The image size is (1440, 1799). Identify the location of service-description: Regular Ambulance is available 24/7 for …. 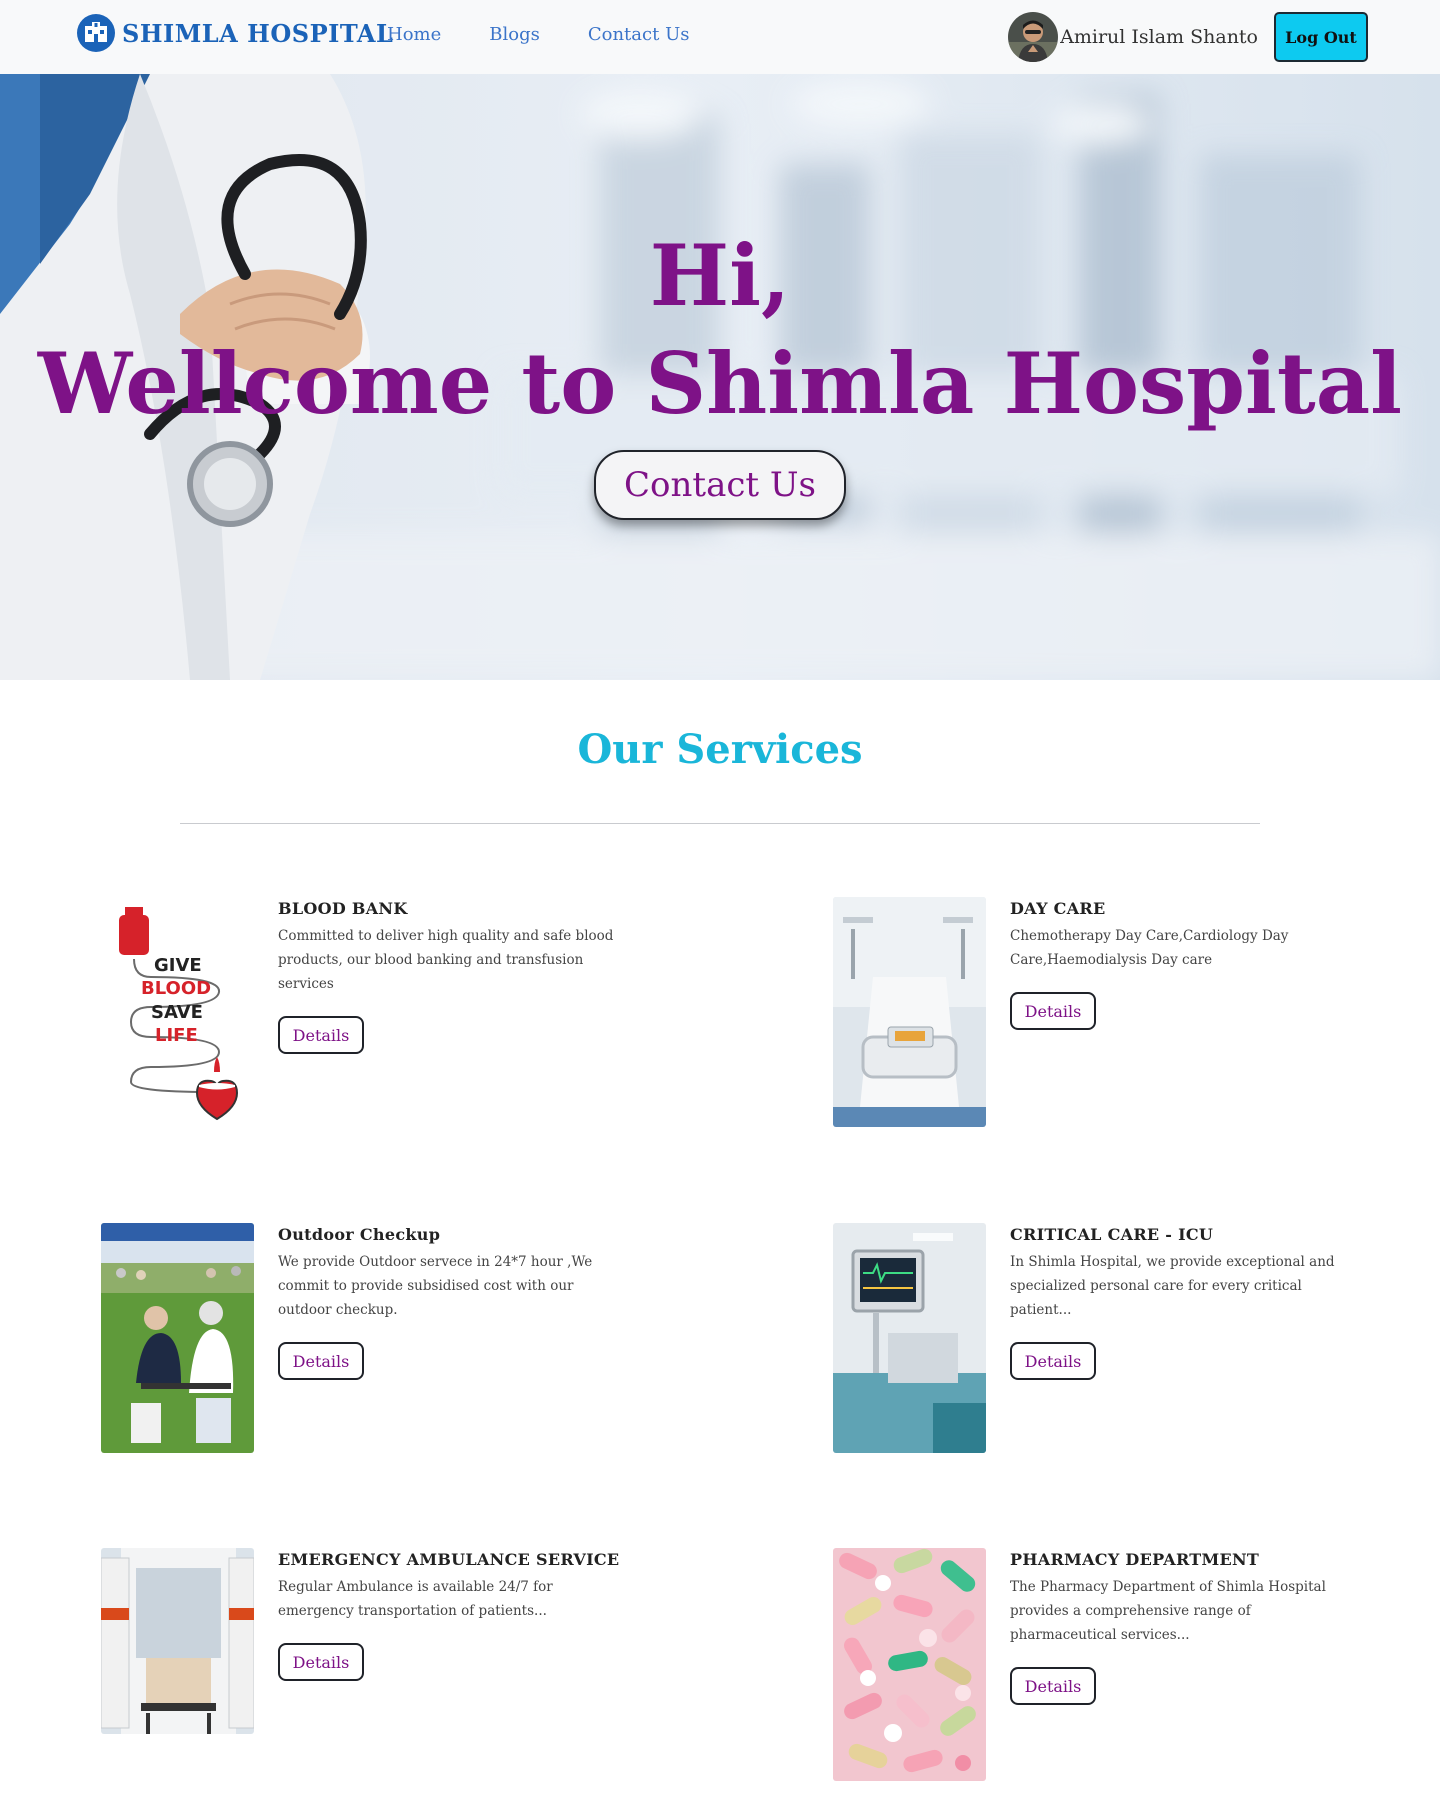
(415, 1599).